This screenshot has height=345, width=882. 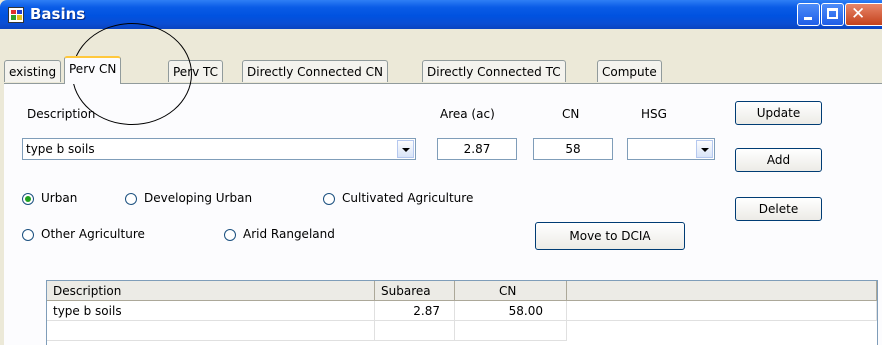 What do you see at coordinates (16, 15) in the screenshot?
I see `app-icon` at bounding box center [16, 15].